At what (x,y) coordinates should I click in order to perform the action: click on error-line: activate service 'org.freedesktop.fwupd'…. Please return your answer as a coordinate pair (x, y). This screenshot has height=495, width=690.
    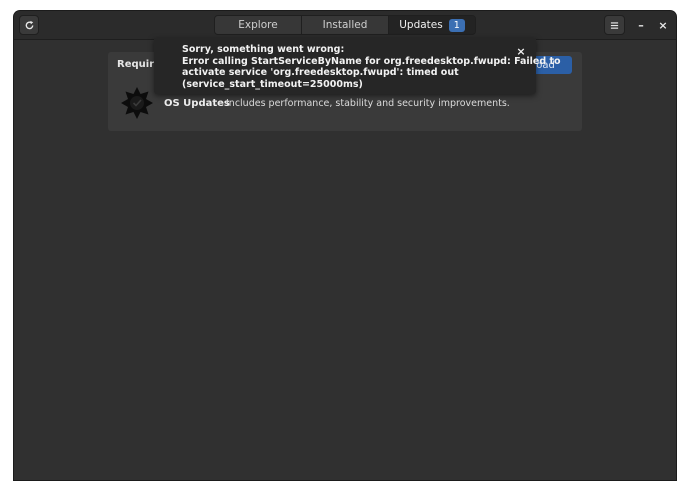
    Looking at the image, I should click on (320, 73).